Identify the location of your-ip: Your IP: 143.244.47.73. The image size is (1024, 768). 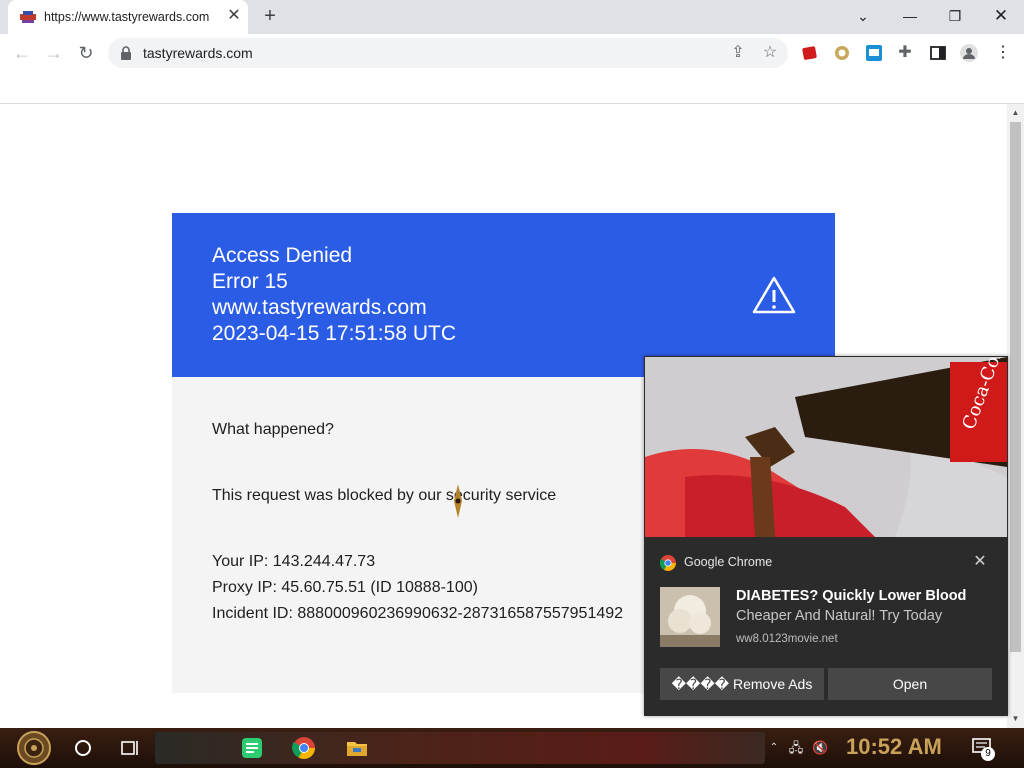
(294, 561).